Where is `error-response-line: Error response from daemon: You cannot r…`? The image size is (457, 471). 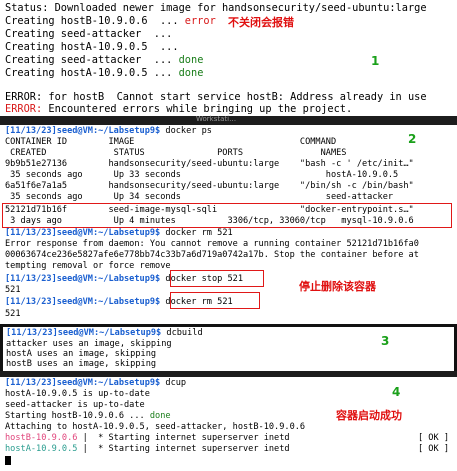 error-response-line: Error response from daemon: You cannot r… is located at coordinates (212, 244).